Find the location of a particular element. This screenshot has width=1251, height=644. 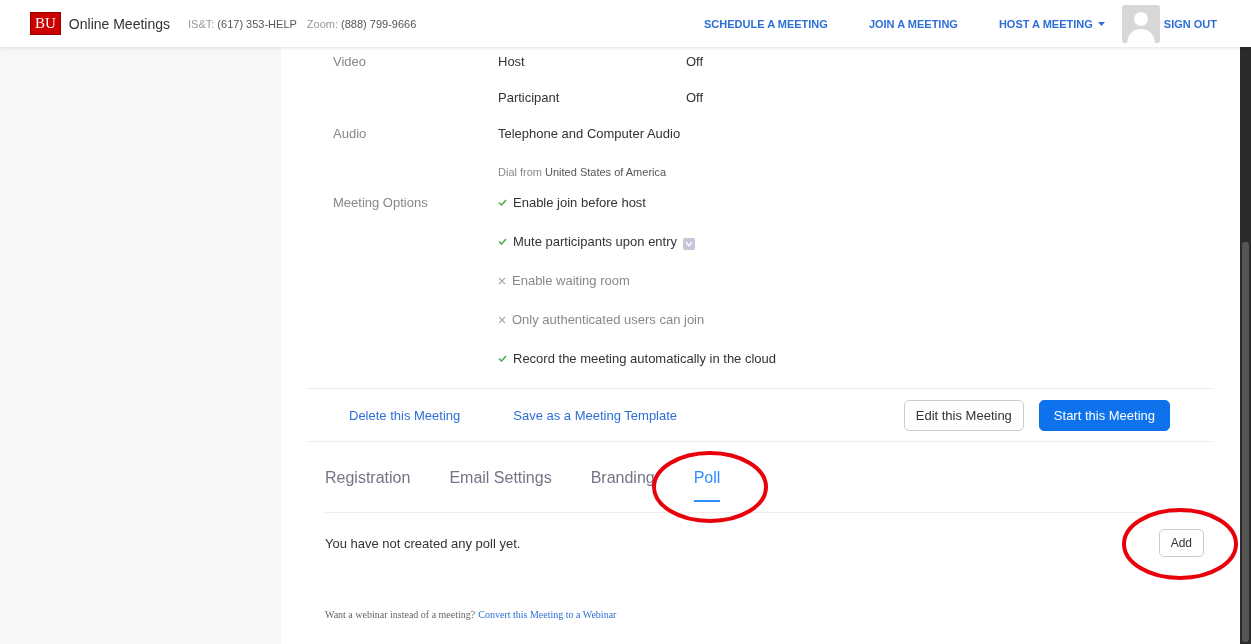

avatar-icon is located at coordinates (1140, 23).